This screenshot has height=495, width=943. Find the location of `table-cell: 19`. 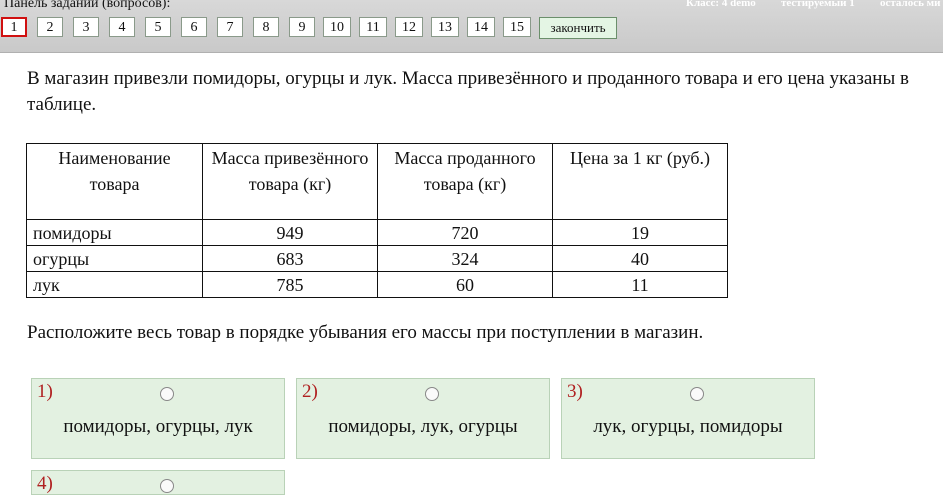

table-cell: 19 is located at coordinates (640, 232).